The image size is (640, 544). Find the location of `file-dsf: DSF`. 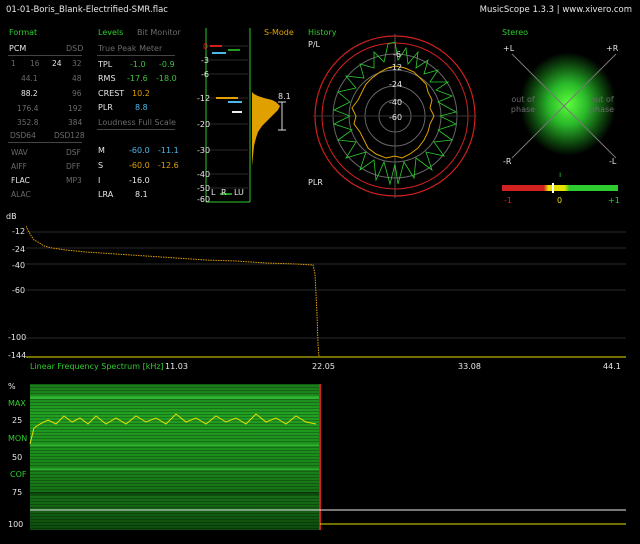

file-dsf: DSF is located at coordinates (73, 152).